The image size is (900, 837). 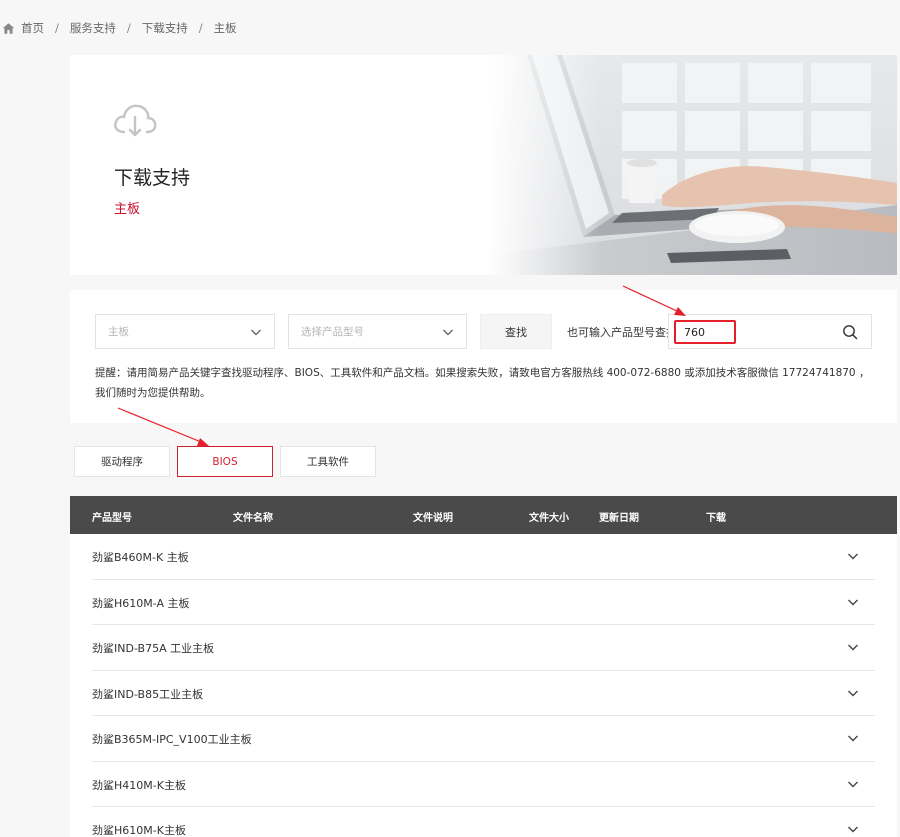 What do you see at coordinates (253, 518) in the screenshot?
I see `header-file-name: 文件名称` at bounding box center [253, 518].